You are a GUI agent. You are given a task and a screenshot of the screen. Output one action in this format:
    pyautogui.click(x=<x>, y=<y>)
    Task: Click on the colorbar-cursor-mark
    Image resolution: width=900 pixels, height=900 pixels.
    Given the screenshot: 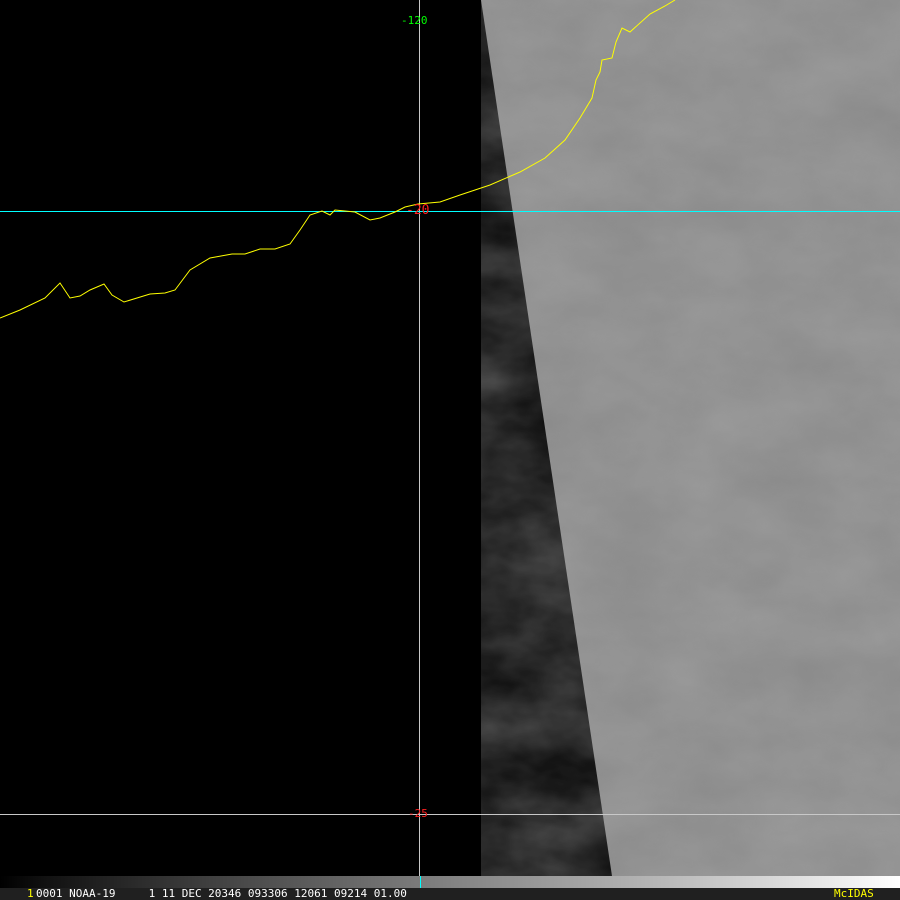 What is the action you would take?
    pyautogui.click(x=420, y=882)
    